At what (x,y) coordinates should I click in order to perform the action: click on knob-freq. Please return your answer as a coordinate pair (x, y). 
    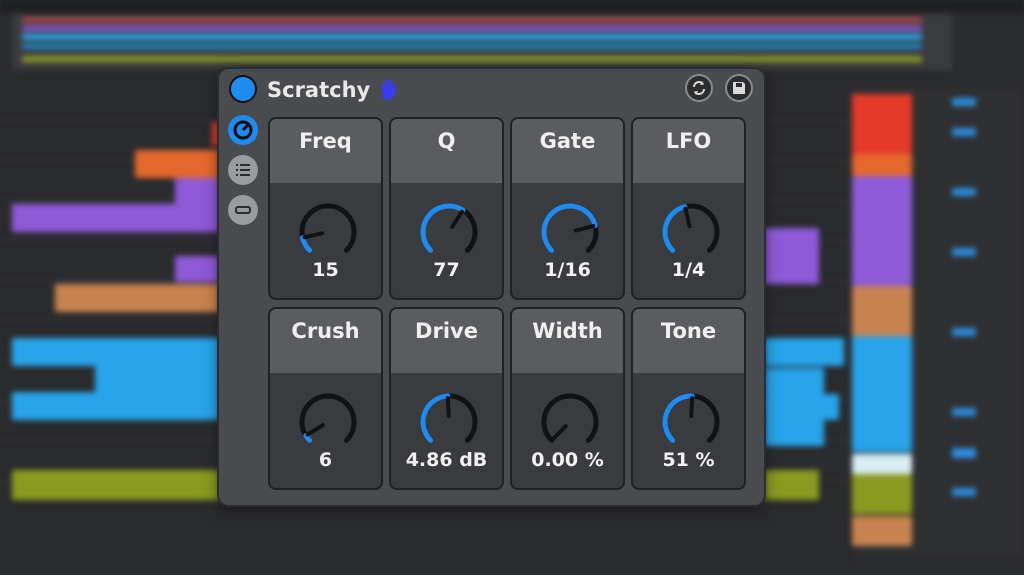
    Looking at the image, I should click on (328, 232).